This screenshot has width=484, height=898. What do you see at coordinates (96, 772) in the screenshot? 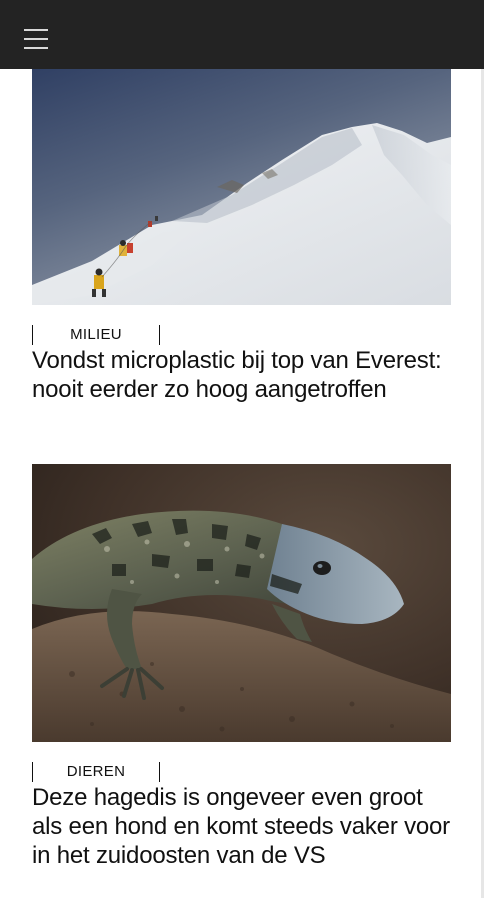
I see `article-category: DIEREN` at bounding box center [96, 772].